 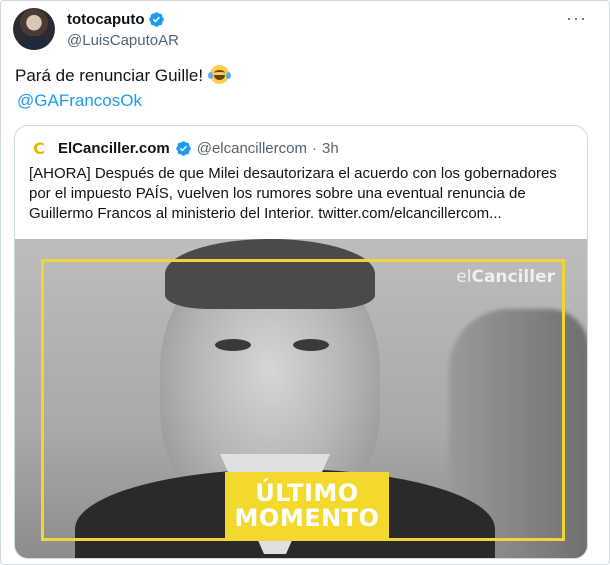 I want to click on quoted-avatar: C, so click(x=39, y=148).